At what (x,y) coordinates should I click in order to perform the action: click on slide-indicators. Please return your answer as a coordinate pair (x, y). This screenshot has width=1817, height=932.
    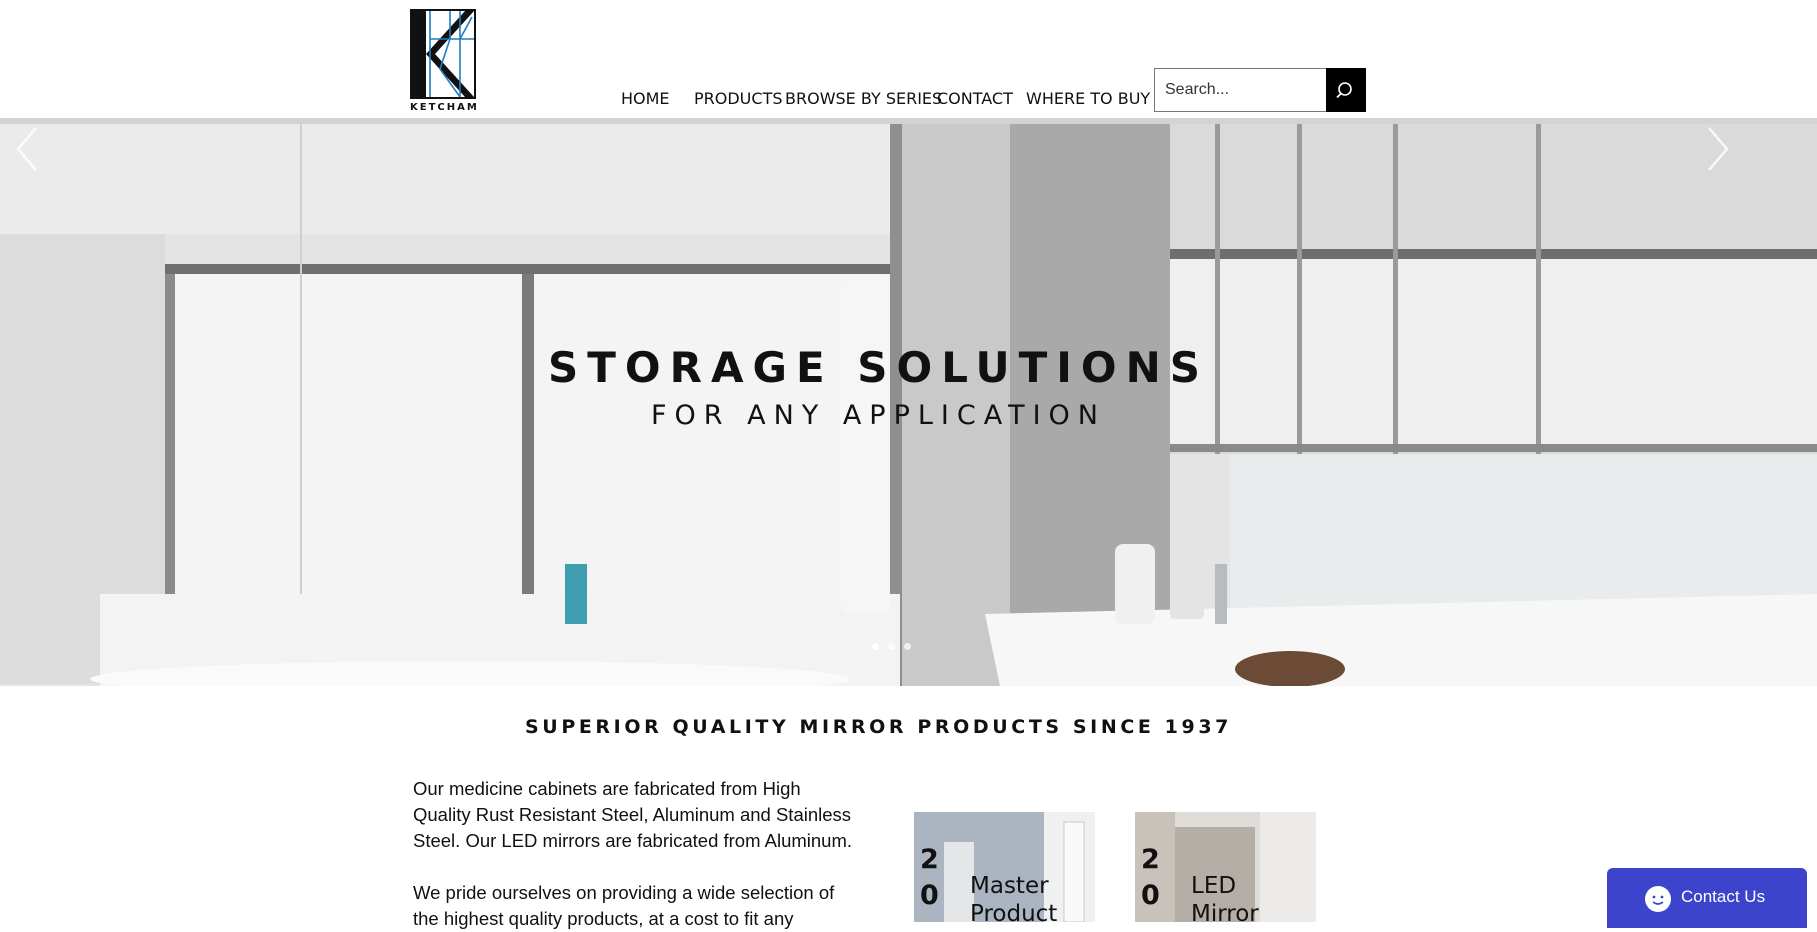
    Looking at the image, I should click on (897, 649).